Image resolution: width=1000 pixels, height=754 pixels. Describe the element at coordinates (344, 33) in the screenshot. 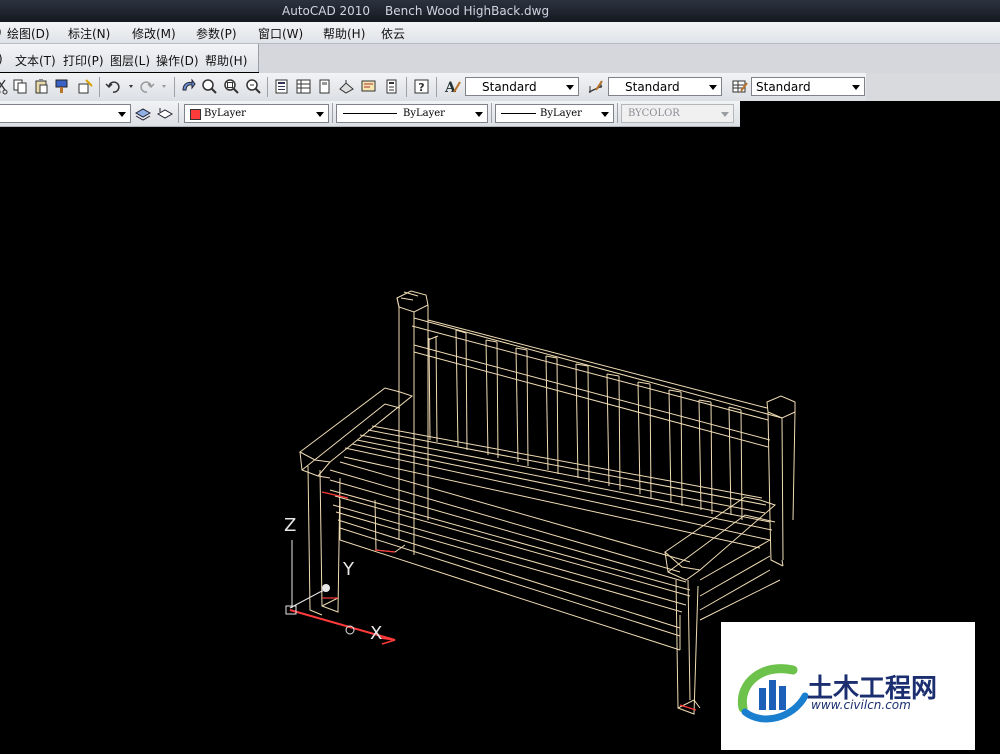

I see `menu-help: 帮助(H)` at that location.